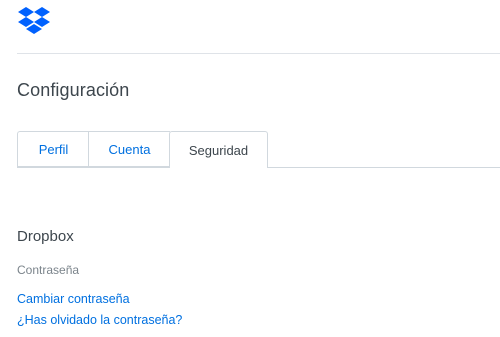  What do you see at coordinates (258, 53) in the screenshot?
I see `header-divider` at bounding box center [258, 53].